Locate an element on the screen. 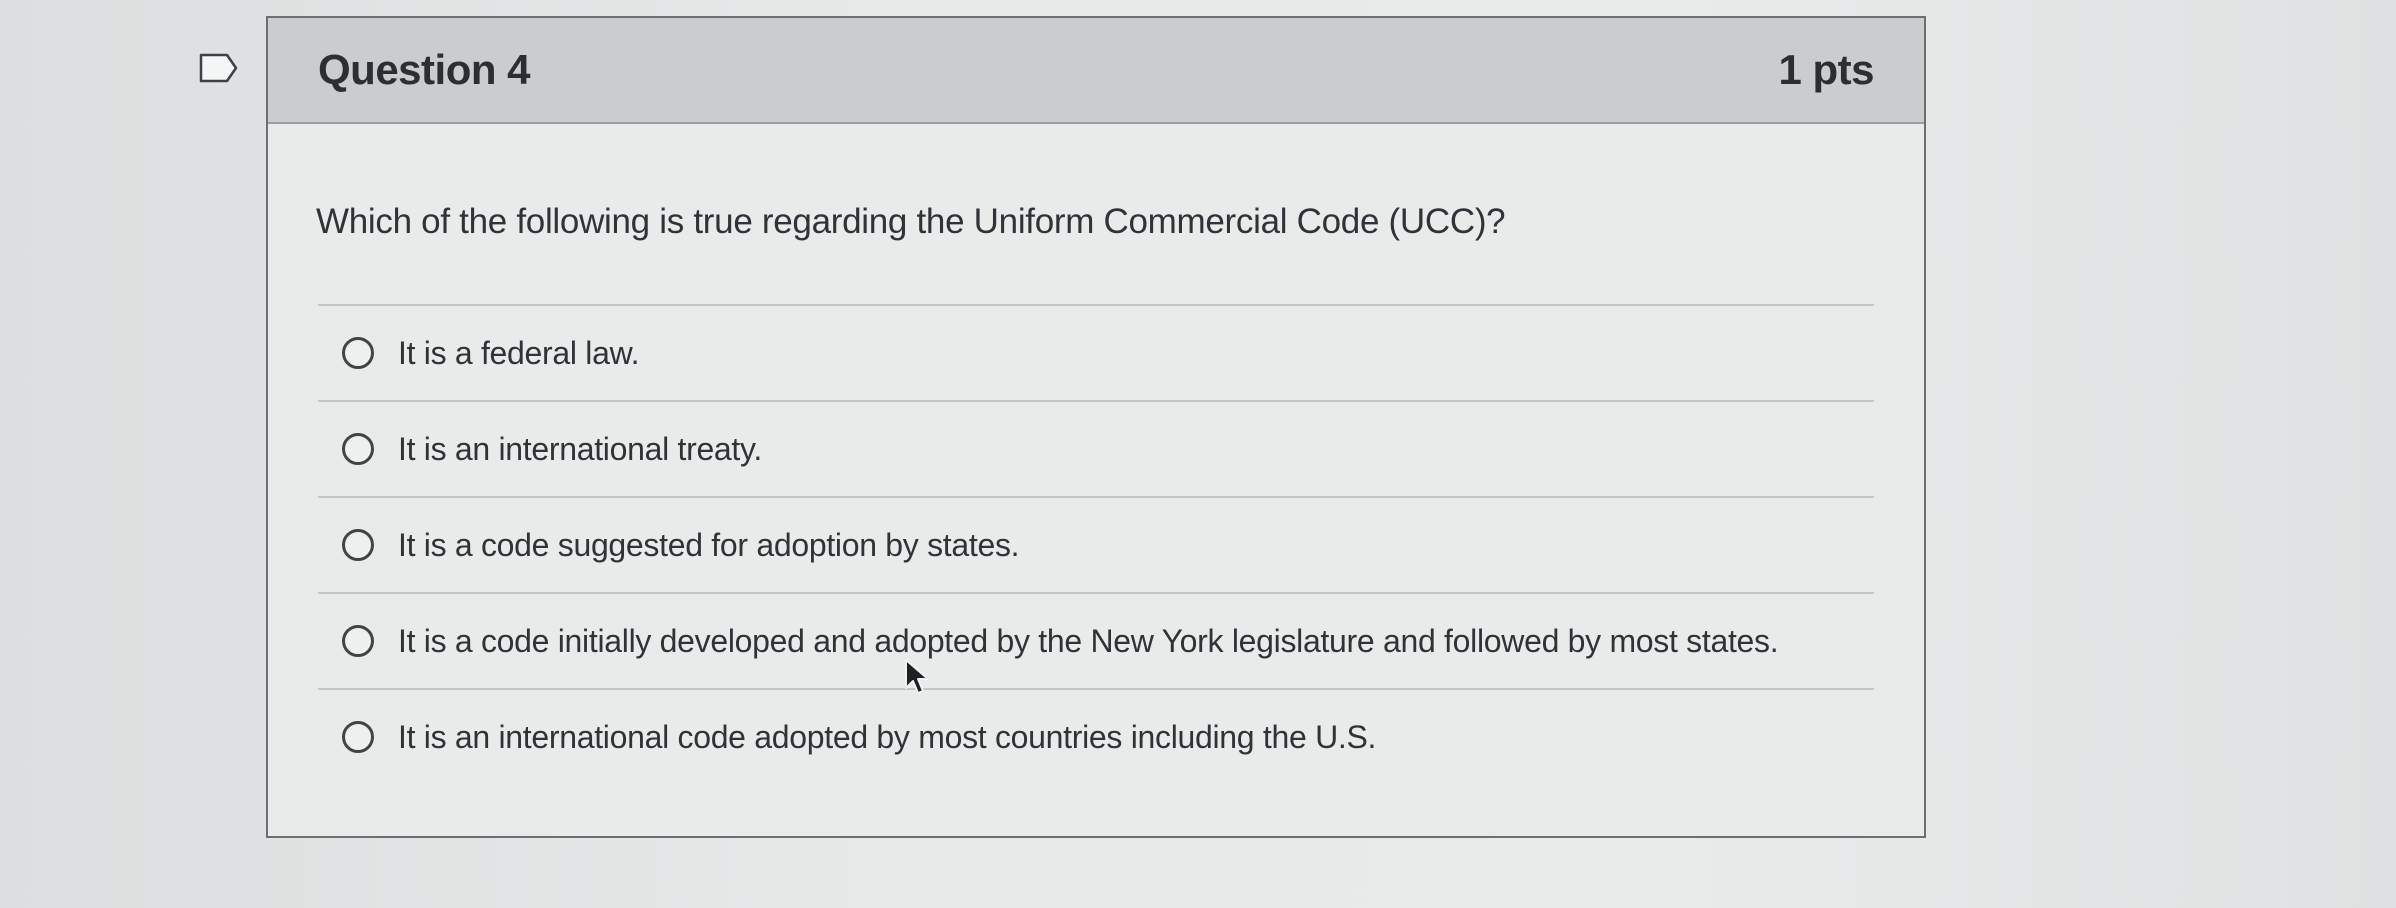 Image resolution: width=2396 pixels, height=908 pixels. flag-question-button is located at coordinates (219, 68).